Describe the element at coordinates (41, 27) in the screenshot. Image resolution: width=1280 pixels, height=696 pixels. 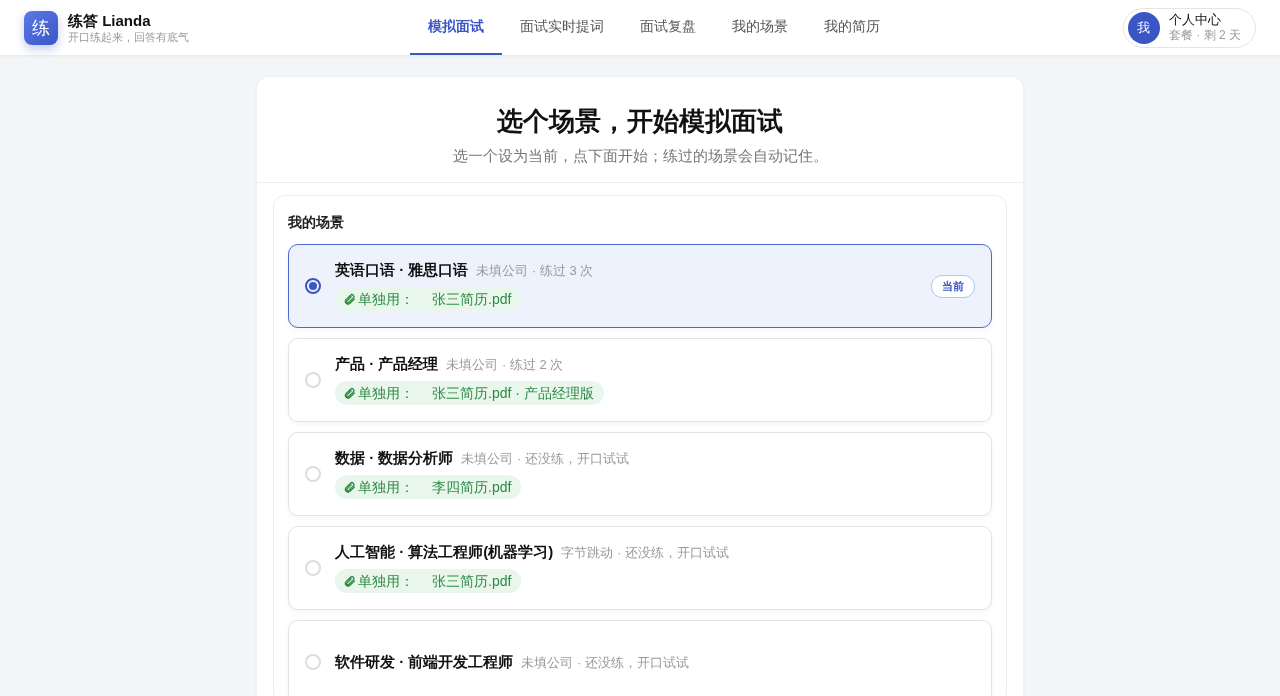
I see `app-logo: 练` at that location.